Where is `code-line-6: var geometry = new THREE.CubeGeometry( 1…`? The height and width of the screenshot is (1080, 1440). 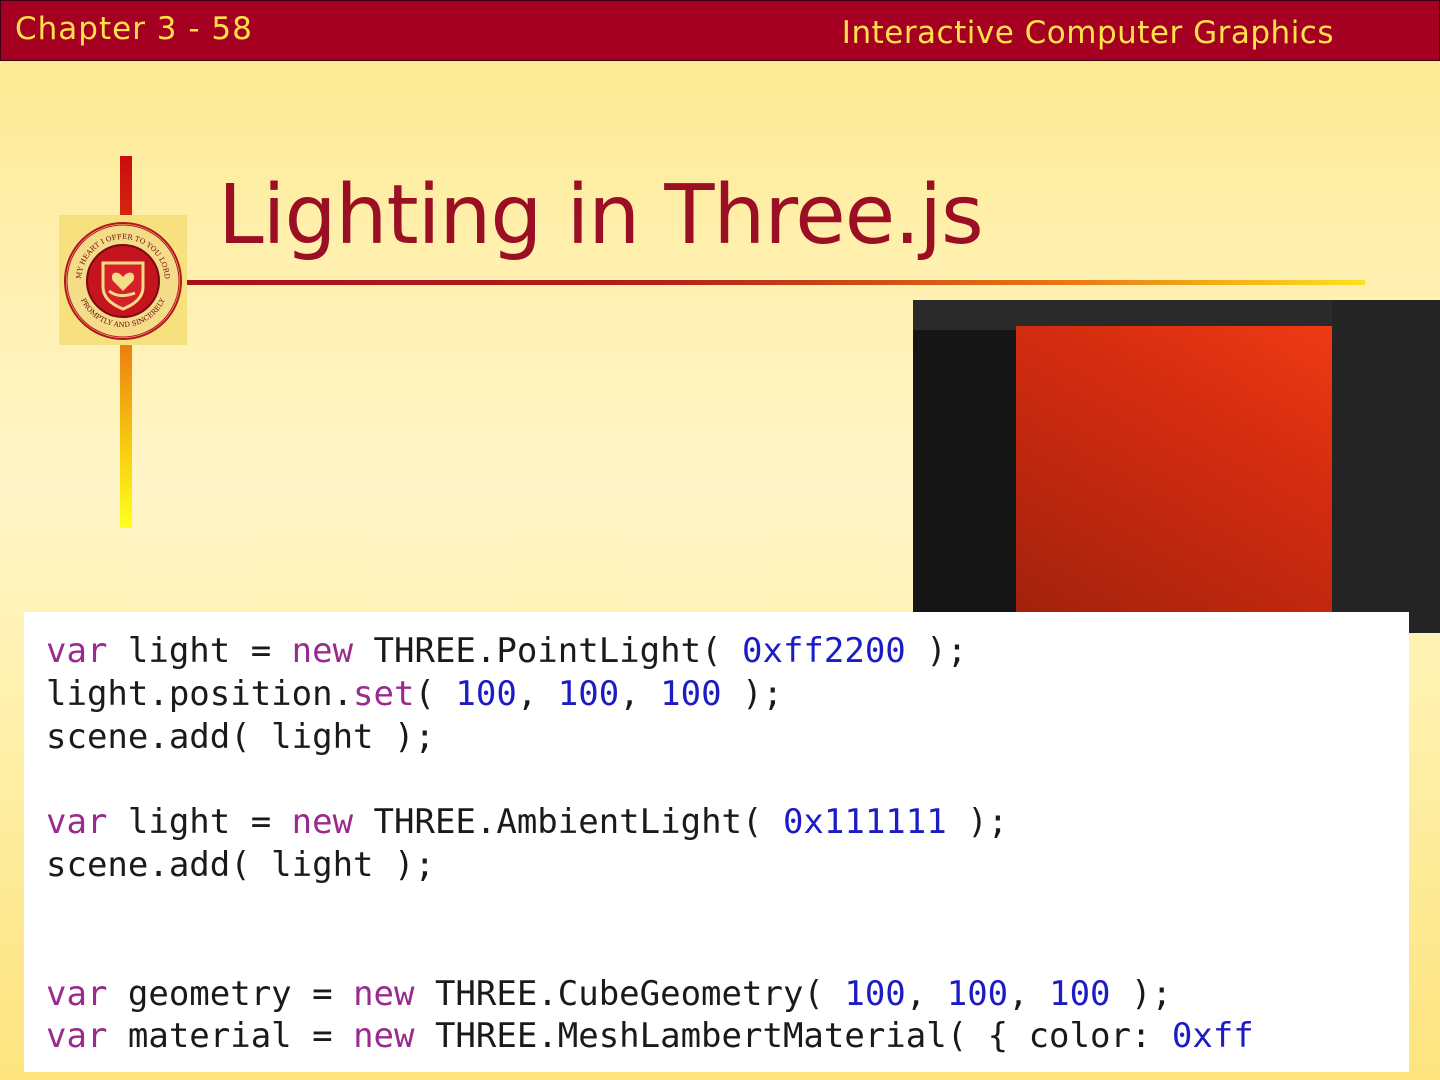
code-line-6: var geometry = new THREE.CubeGeometry( 1… is located at coordinates (609, 994).